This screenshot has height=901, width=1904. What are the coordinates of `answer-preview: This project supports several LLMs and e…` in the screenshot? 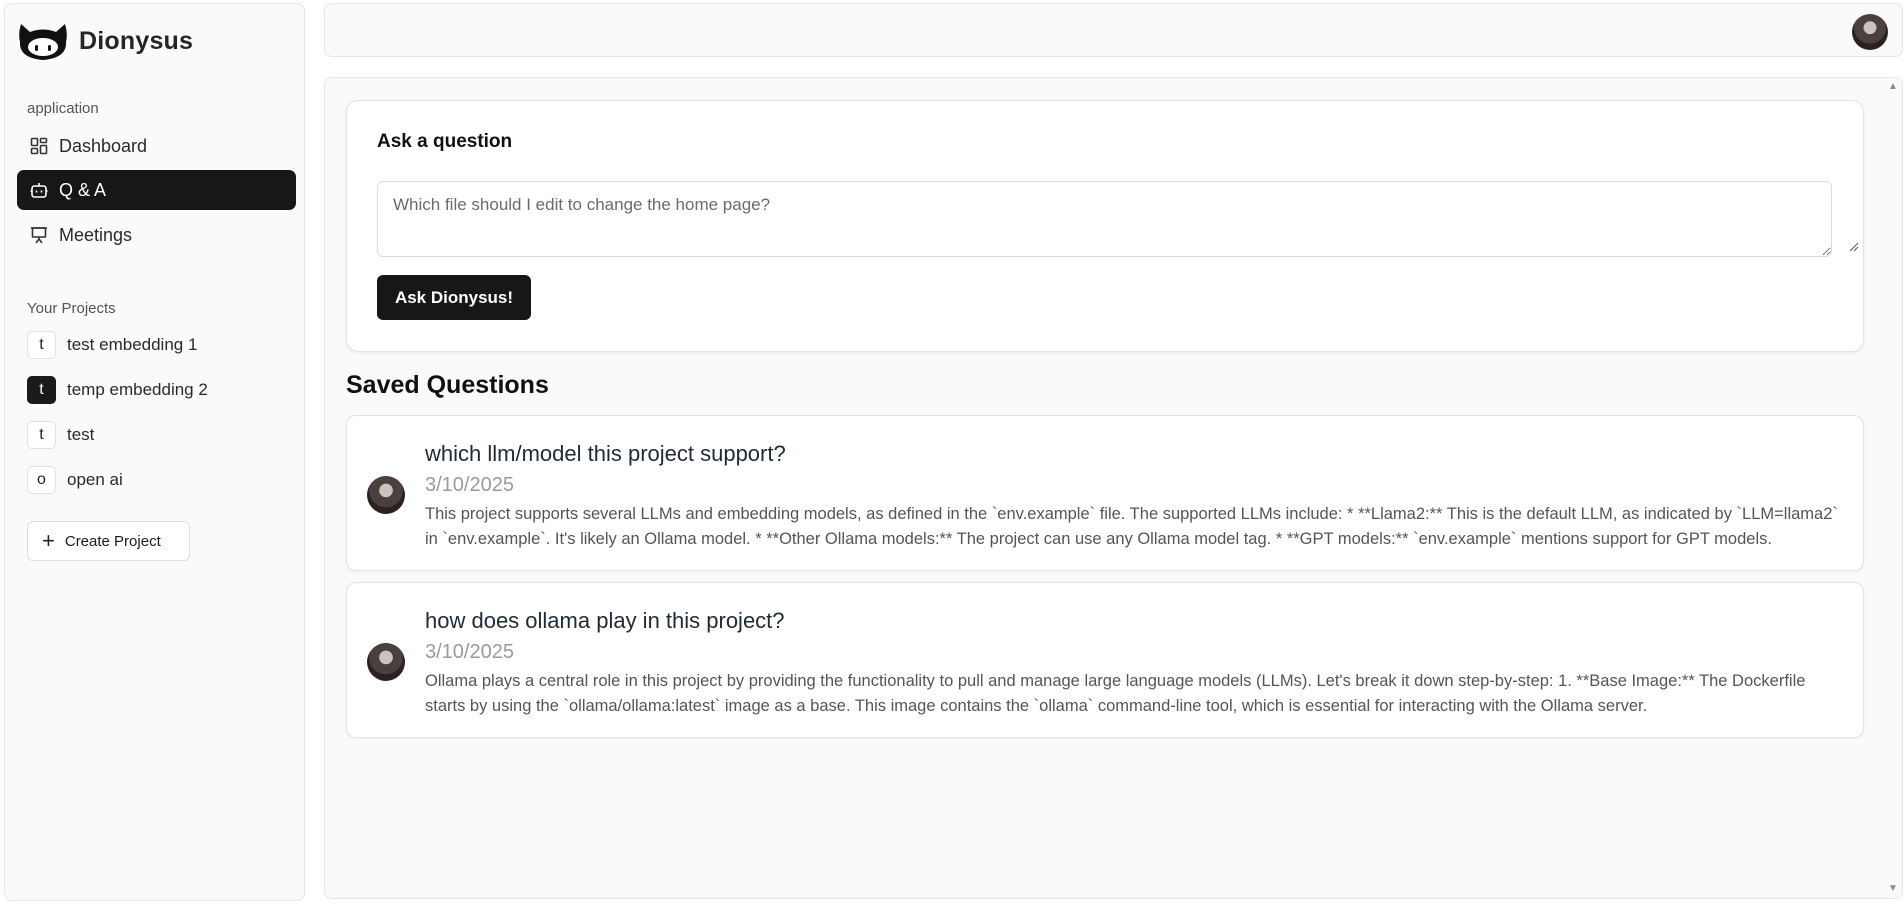 It's located at (1131, 526).